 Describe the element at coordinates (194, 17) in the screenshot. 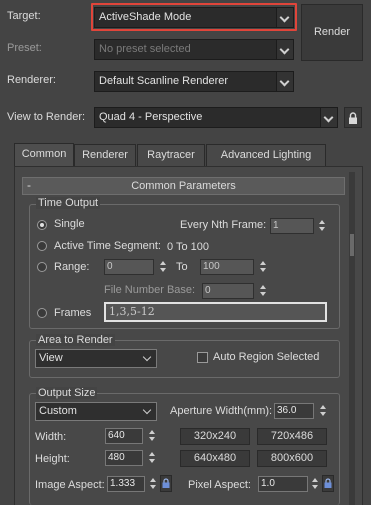

I see `highlight-box` at that location.